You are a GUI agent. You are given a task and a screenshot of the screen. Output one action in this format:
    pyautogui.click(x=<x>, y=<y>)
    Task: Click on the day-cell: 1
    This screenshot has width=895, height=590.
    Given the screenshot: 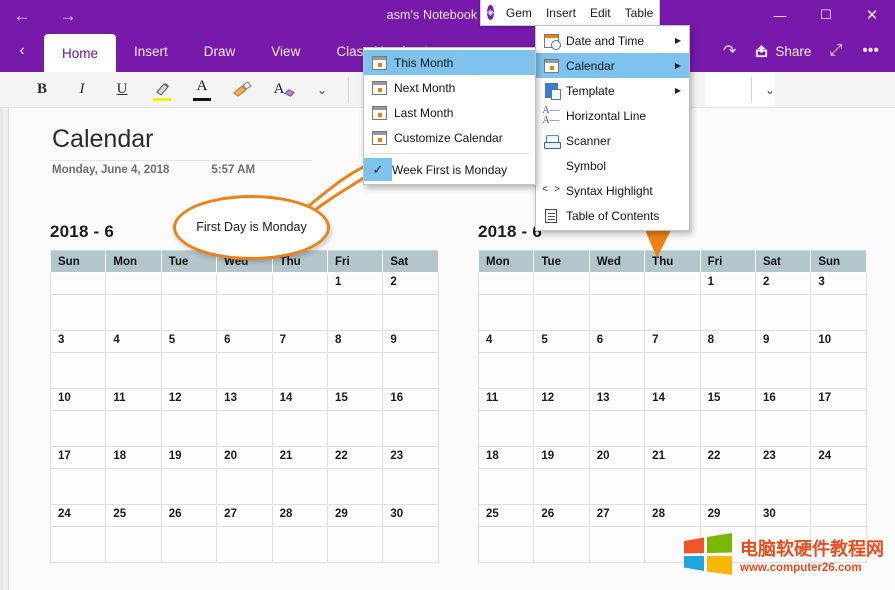 What is the action you would take?
    pyautogui.click(x=355, y=283)
    